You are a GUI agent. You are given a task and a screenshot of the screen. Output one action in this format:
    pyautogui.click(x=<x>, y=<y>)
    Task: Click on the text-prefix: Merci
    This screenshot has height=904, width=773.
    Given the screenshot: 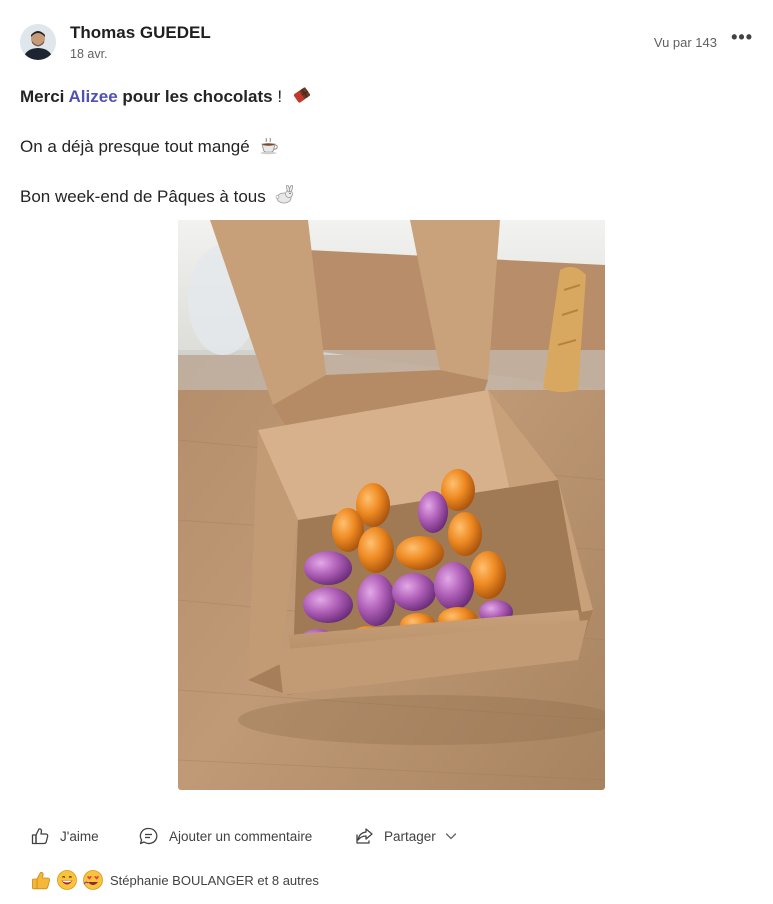 What is the action you would take?
    pyautogui.click(x=44, y=96)
    